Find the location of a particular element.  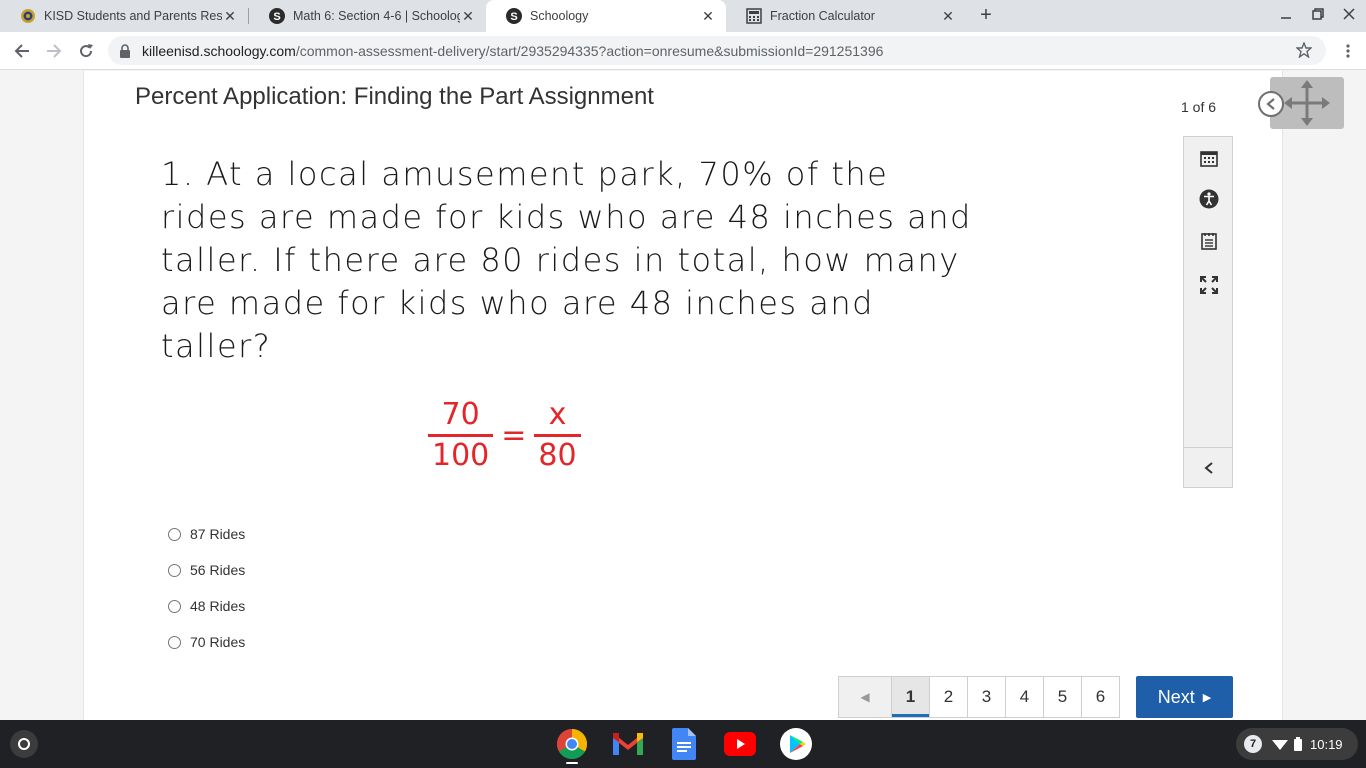

forward-arrow-icon is located at coordinates (54, 51).